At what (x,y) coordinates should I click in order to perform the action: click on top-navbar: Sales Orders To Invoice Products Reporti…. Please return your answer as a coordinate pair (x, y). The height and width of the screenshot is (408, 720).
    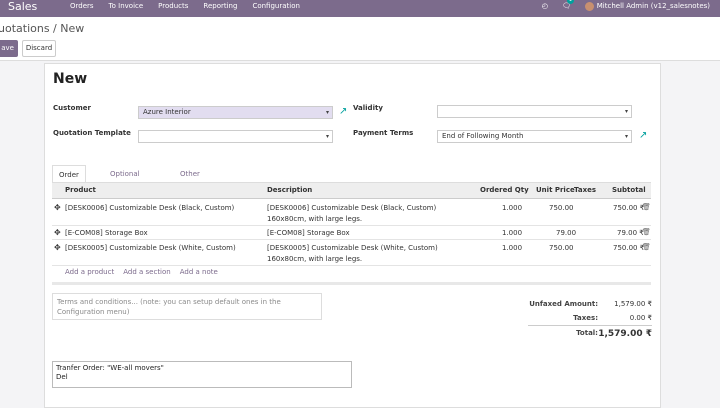
    Looking at the image, I should click on (360, 8).